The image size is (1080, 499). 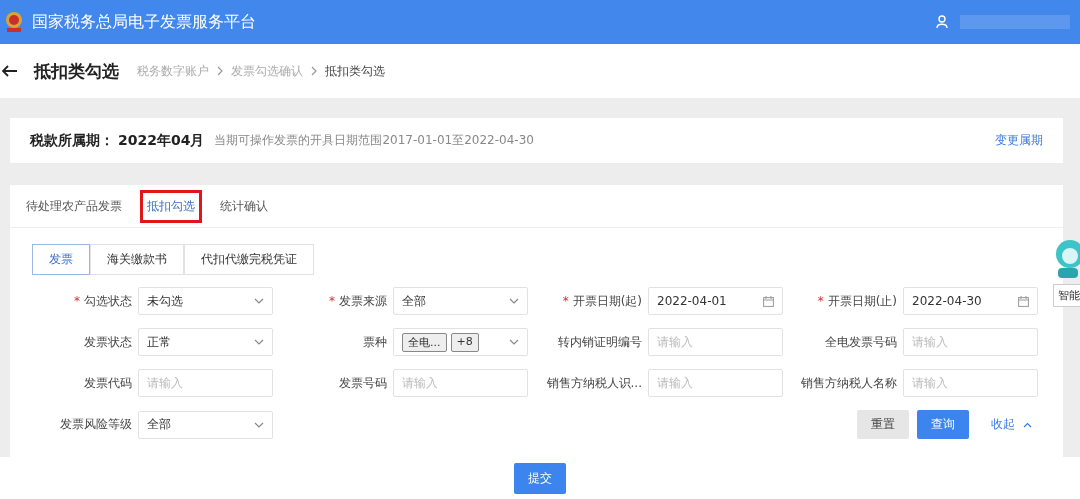 What do you see at coordinates (205, 301) in the screenshot?
I see `select-field: 未勾选` at bounding box center [205, 301].